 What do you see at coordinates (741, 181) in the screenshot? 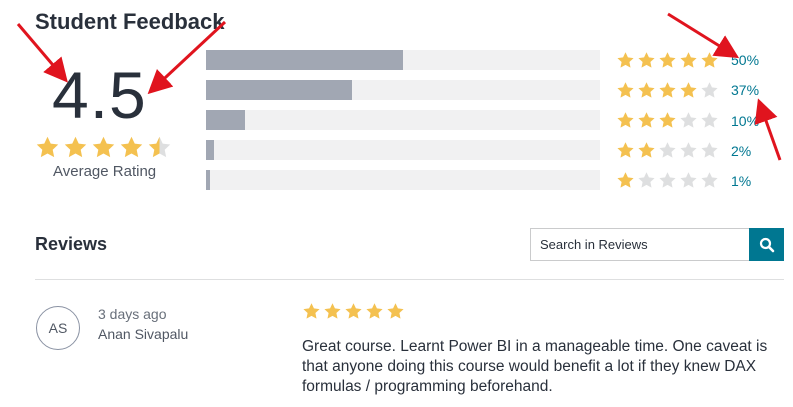
I see `rating-percent-1: 1%` at bounding box center [741, 181].